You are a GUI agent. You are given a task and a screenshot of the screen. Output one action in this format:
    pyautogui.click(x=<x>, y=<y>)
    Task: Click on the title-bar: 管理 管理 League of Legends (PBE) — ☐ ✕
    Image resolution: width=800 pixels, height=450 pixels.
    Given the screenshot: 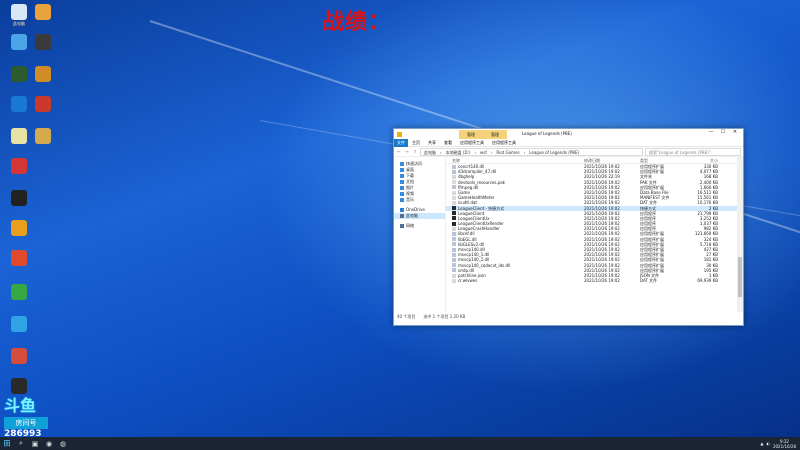 What is the action you would take?
    pyautogui.click(x=568, y=134)
    